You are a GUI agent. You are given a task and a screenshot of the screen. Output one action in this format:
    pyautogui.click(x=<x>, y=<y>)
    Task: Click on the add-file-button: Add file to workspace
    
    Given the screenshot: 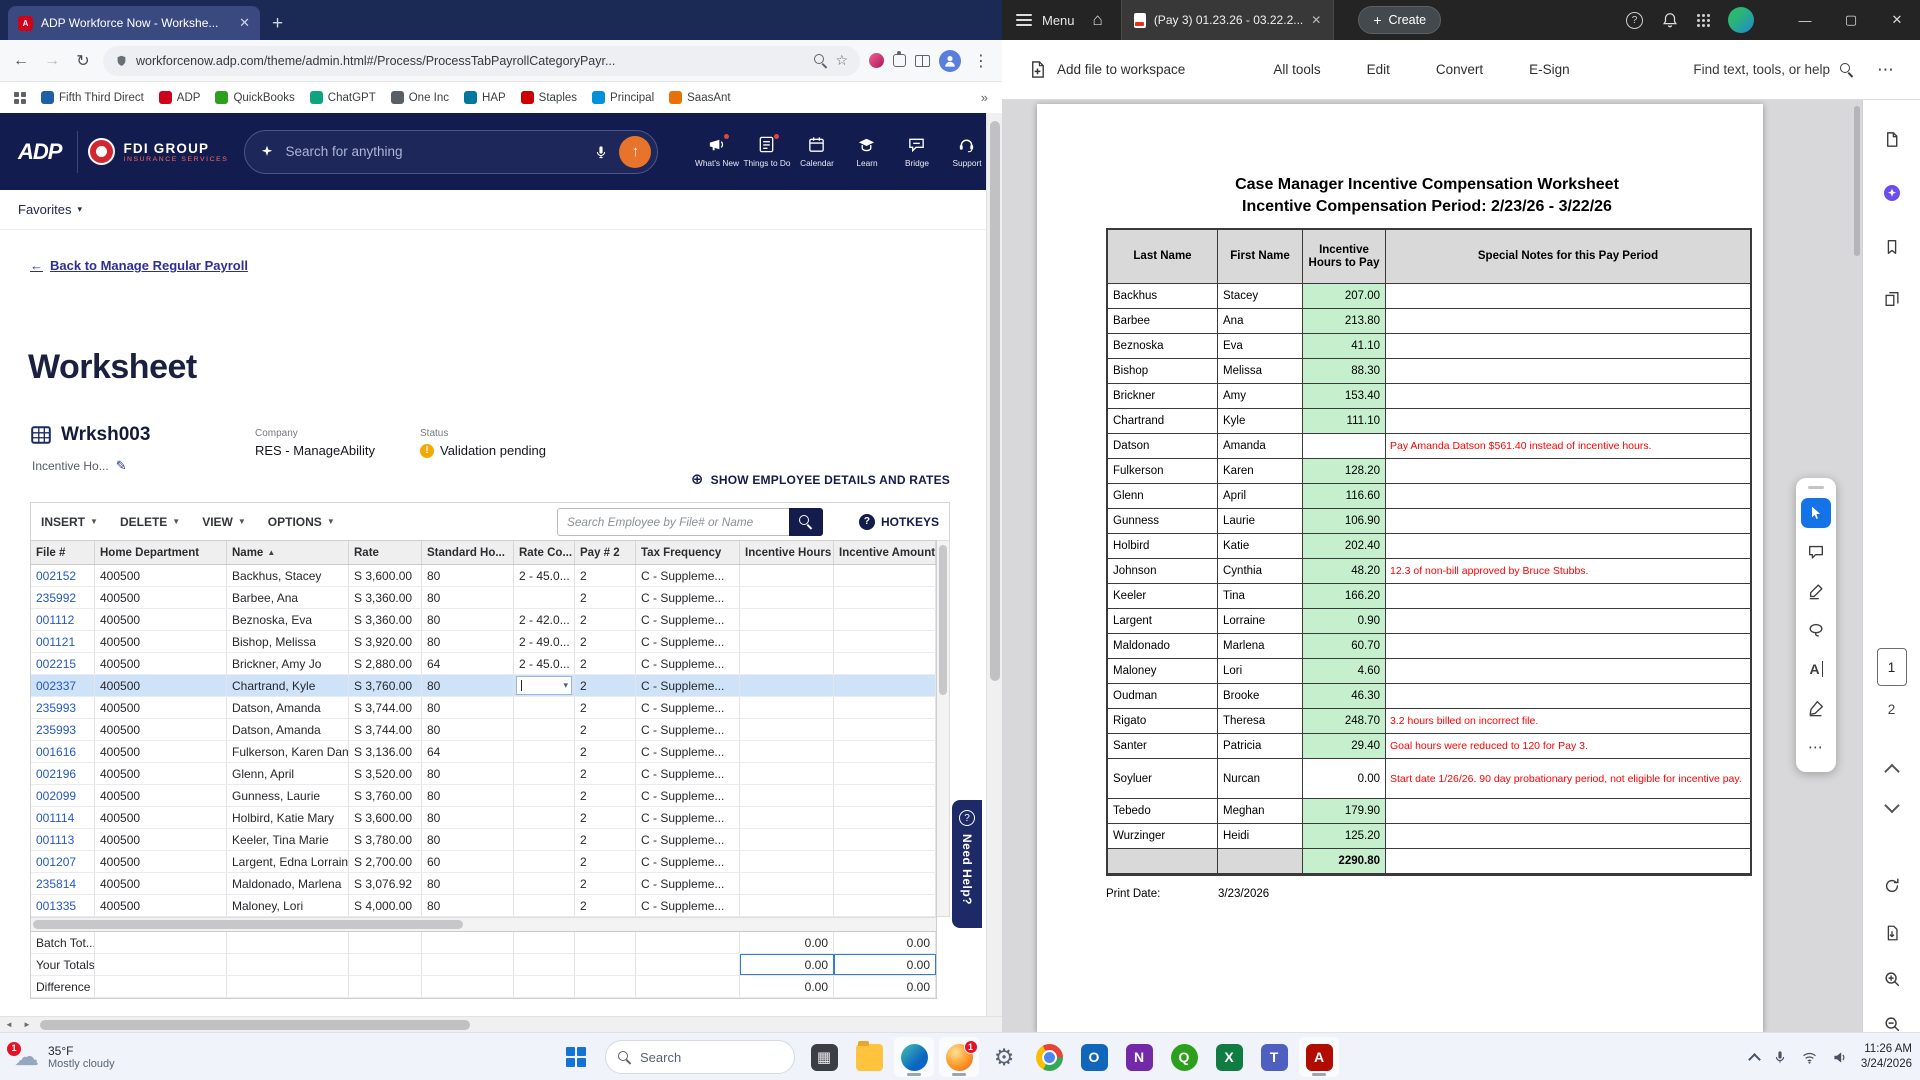 What is the action you would take?
    pyautogui.click(x=1106, y=69)
    